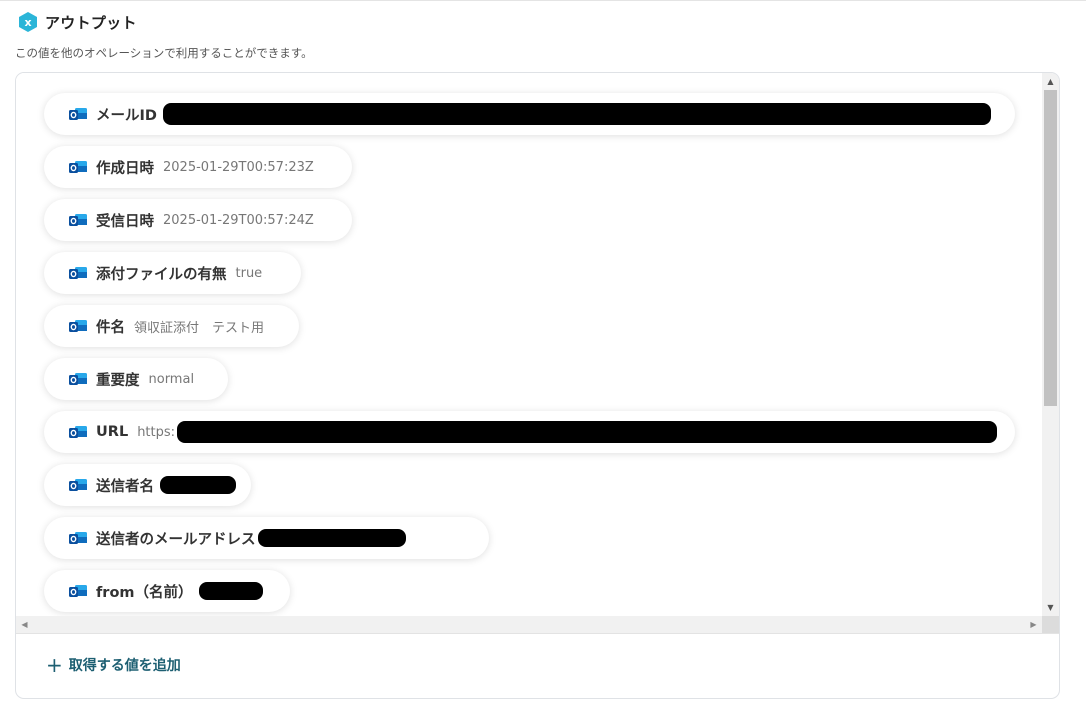  I want to click on output-item-mail-id: メールID, so click(529, 114).